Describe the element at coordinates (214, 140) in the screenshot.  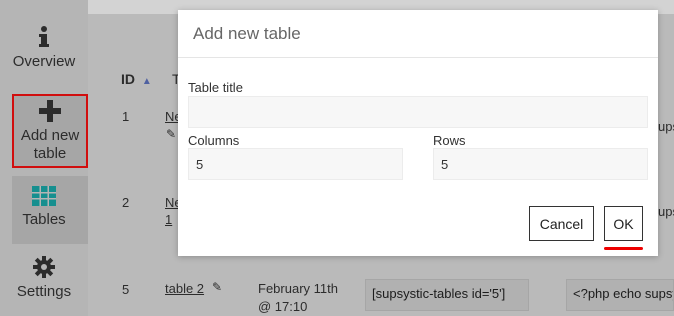
I see `columns-label: Columns` at that location.